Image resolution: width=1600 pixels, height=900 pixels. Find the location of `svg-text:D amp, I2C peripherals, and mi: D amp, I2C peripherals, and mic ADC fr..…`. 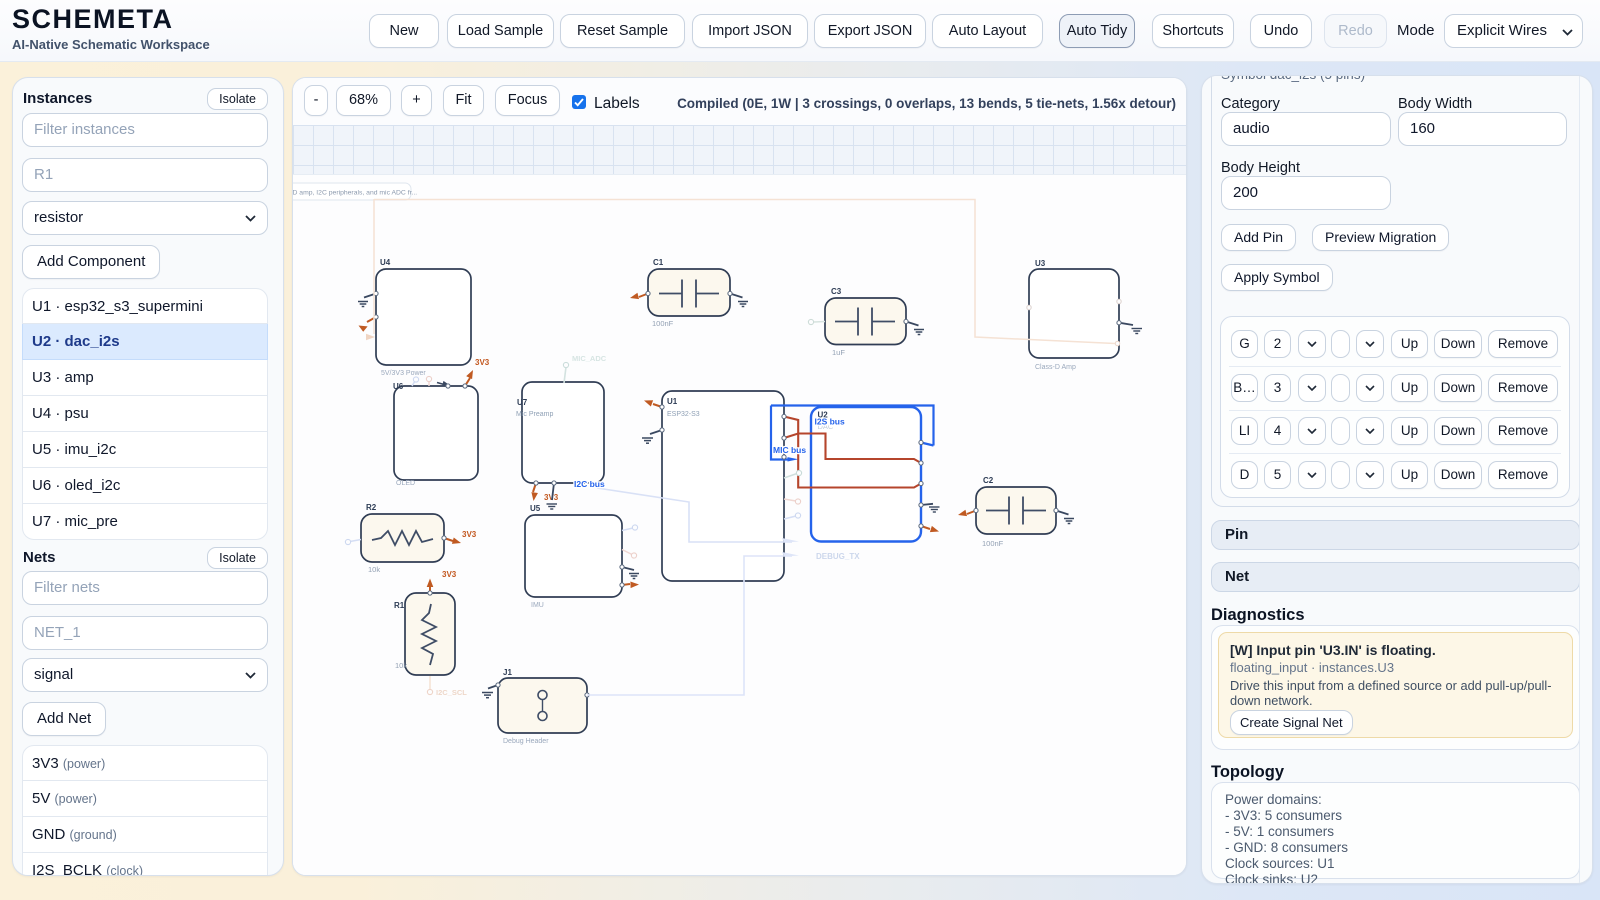

svg-text:D amp, I2C peripherals, and mi: D amp, I2C peripherals, and mic ADC fr..… is located at coordinates (355, 193).